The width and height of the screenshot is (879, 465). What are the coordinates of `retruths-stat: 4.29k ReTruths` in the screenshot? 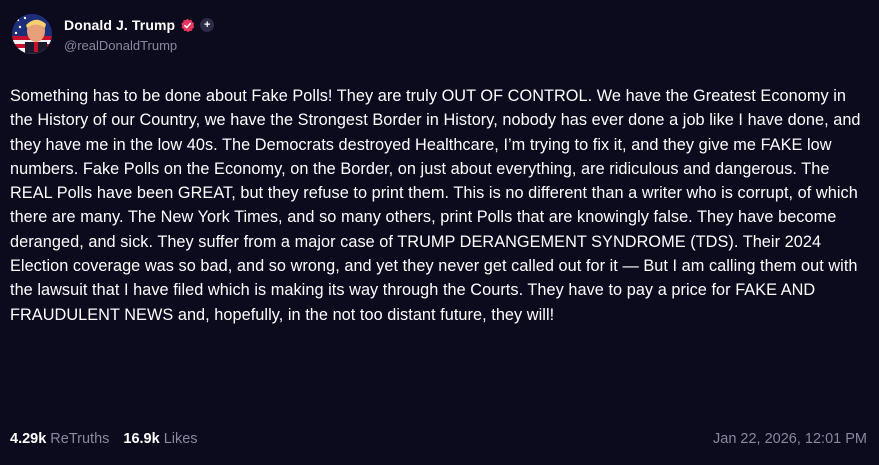 It's located at (59, 439).